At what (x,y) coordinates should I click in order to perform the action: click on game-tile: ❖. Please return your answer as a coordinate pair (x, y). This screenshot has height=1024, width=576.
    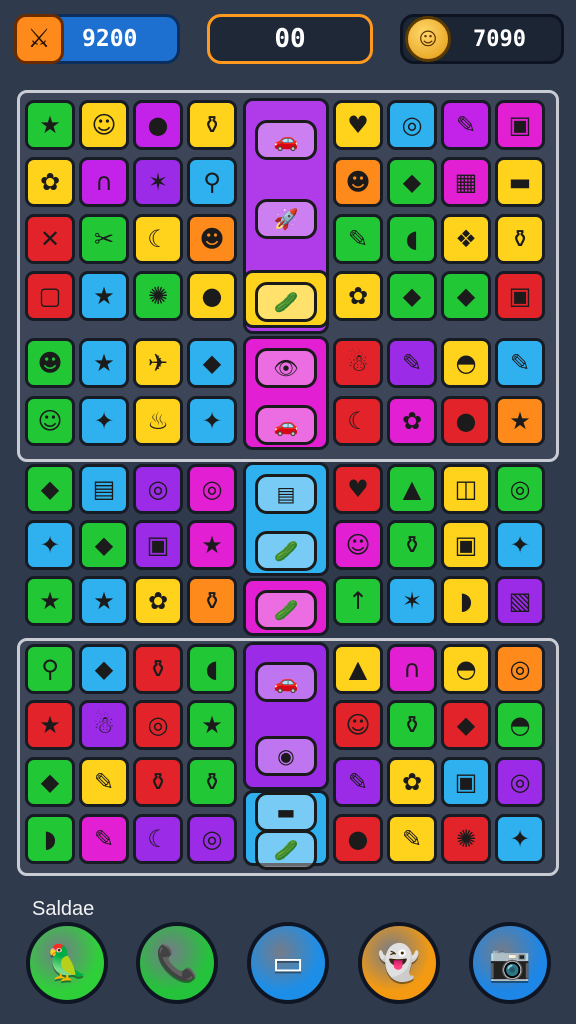
    Looking at the image, I should click on (466, 239).